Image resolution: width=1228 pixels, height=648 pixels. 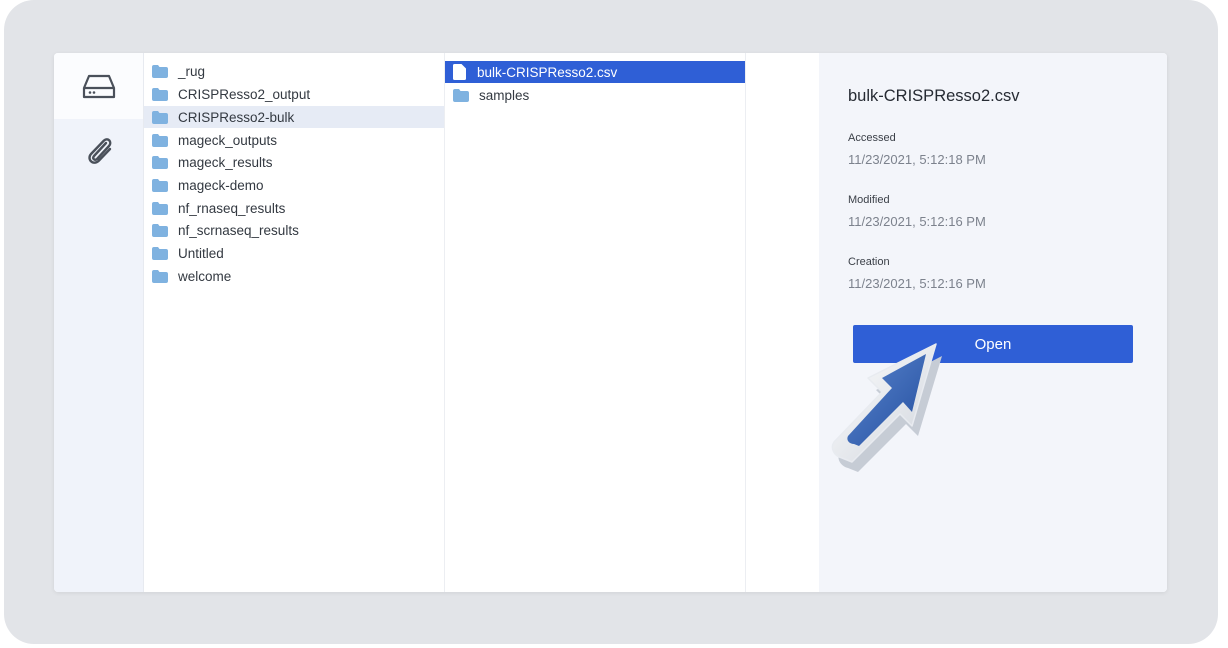 I want to click on creation-label: Creation, so click(x=869, y=262).